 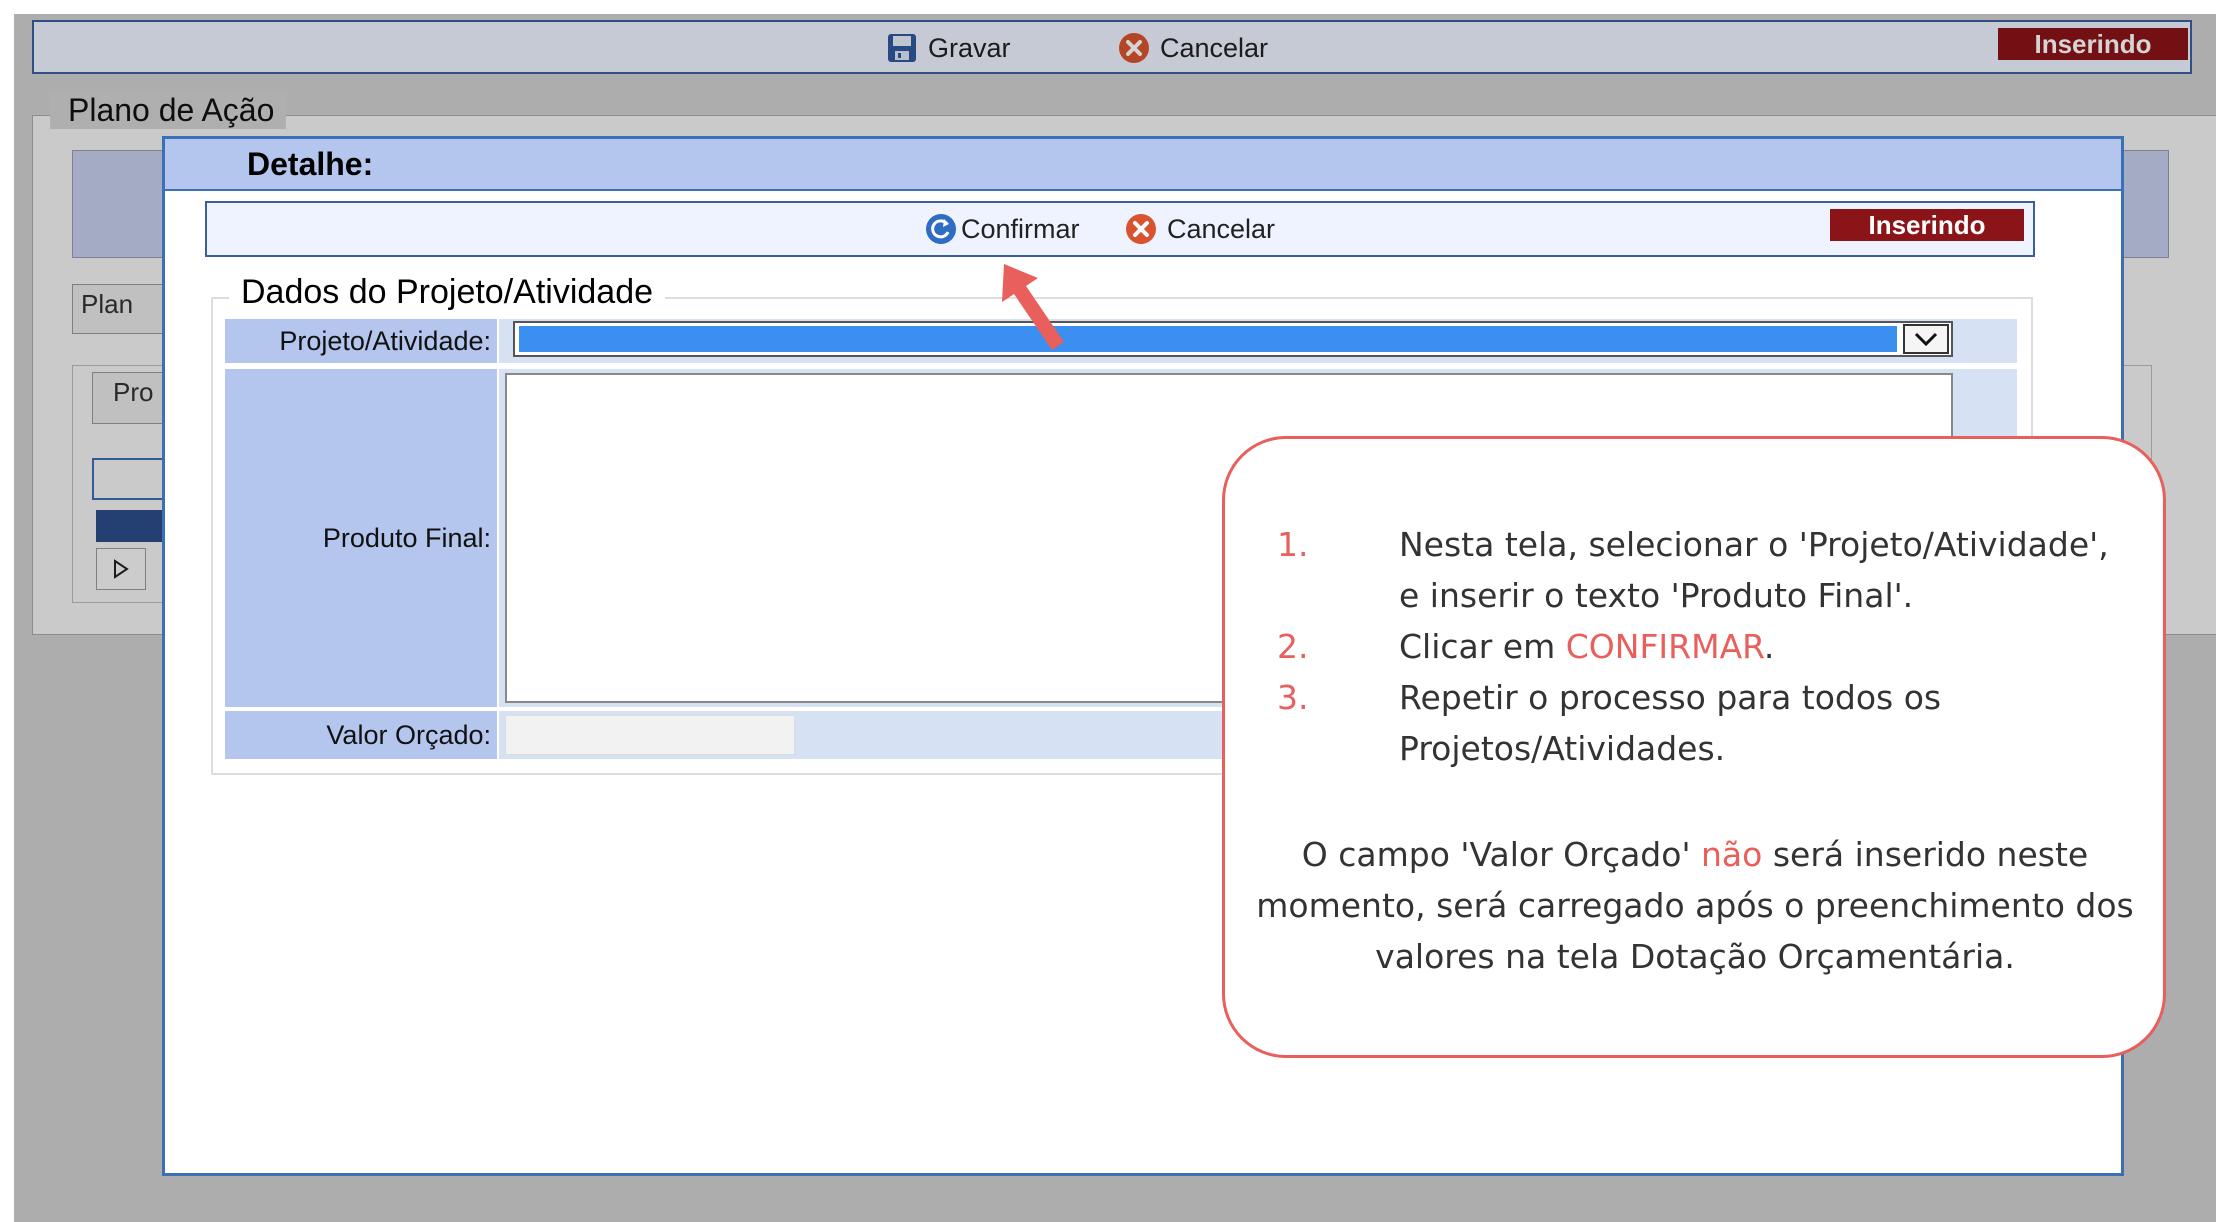 What do you see at coordinates (1141, 229) in the screenshot?
I see `cancel-x-icon` at bounding box center [1141, 229].